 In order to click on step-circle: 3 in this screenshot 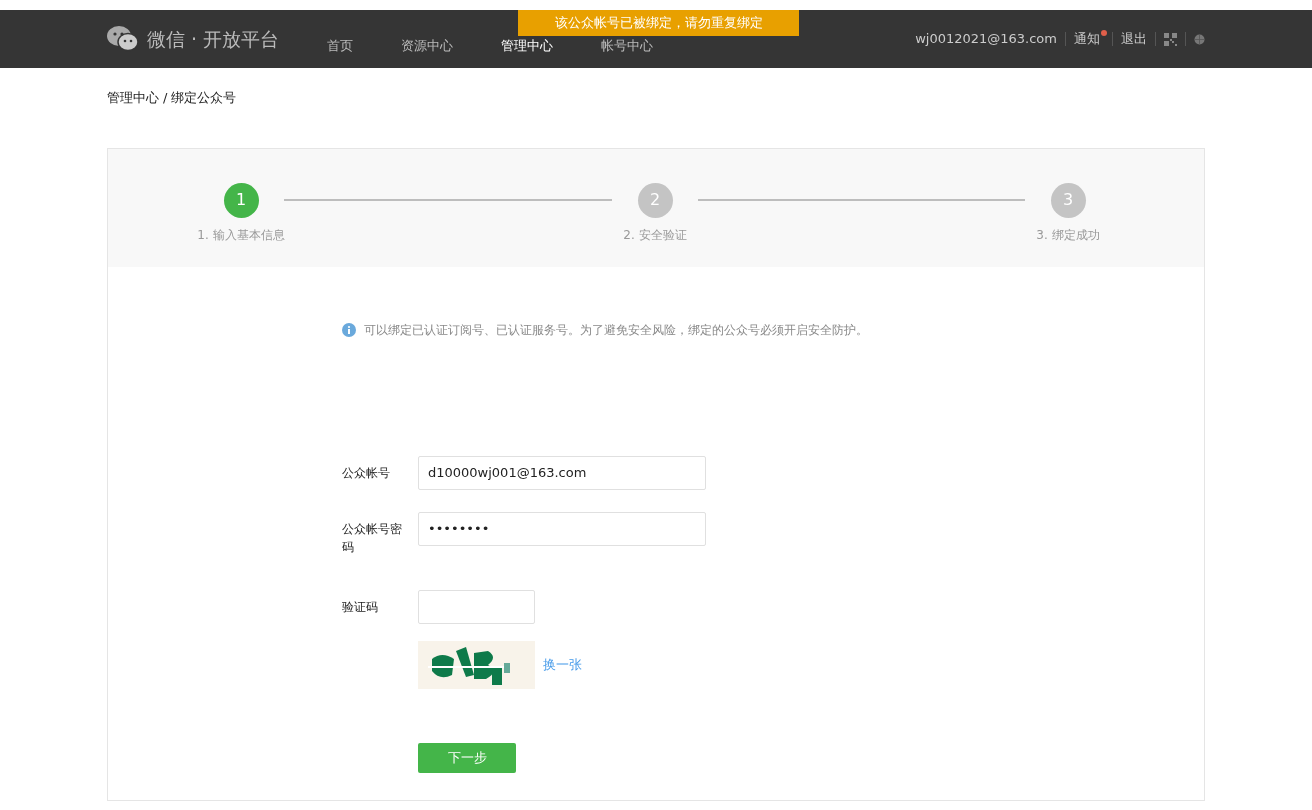, I will do `click(1068, 200)`.